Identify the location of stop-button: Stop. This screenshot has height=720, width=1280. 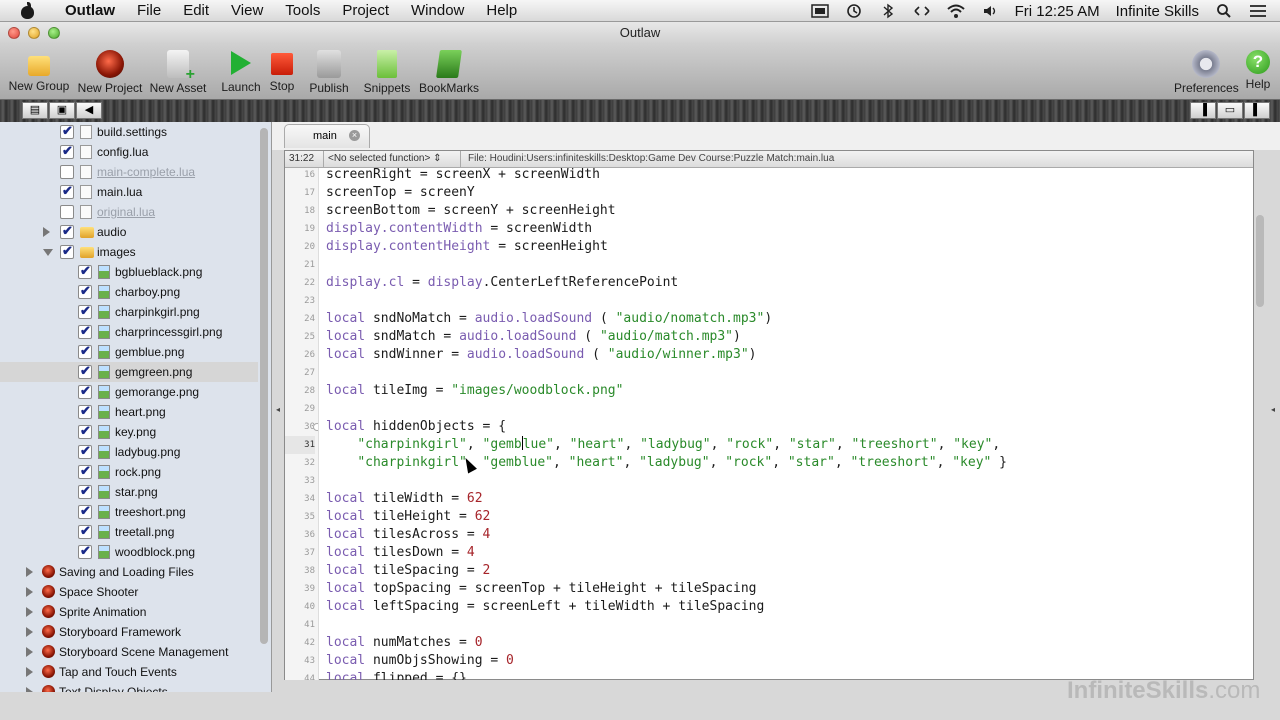
(282, 70).